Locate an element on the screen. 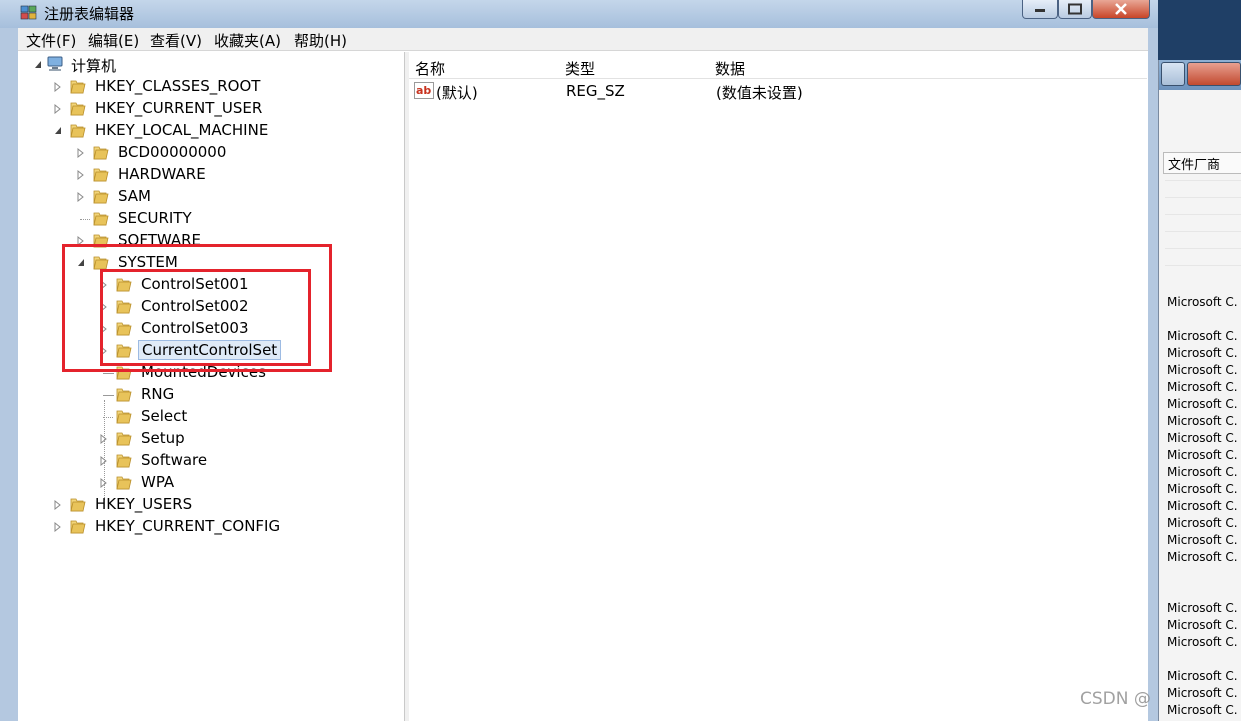  value-name: (默认) is located at coordinates (457, 92).